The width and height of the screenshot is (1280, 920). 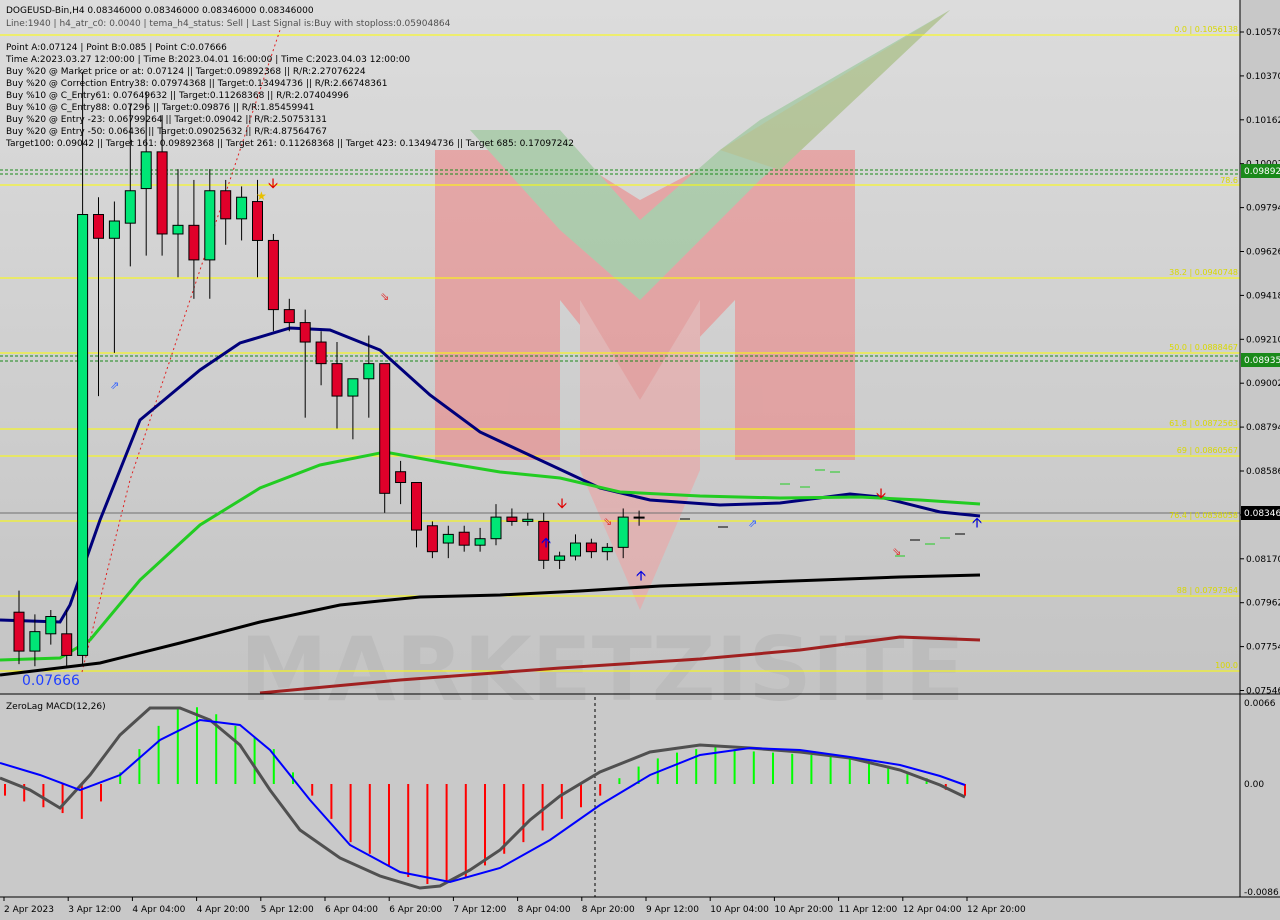 I want to click on time-tick-label: 10 Apr 04:00, so click(x=739, y=910).